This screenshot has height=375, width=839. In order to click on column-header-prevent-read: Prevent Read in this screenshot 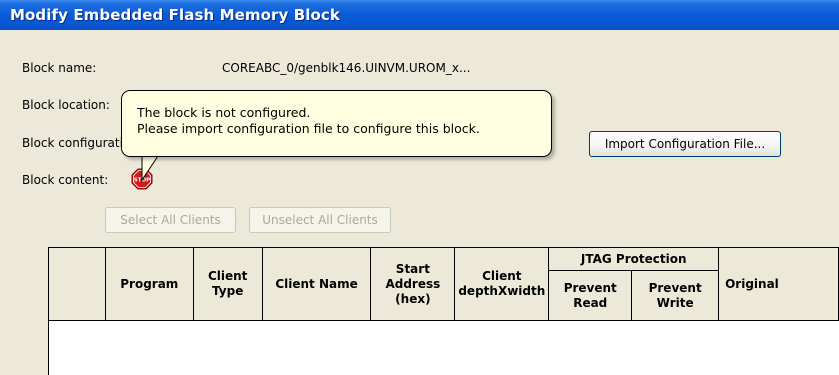, I will do `click(590, 295)`.